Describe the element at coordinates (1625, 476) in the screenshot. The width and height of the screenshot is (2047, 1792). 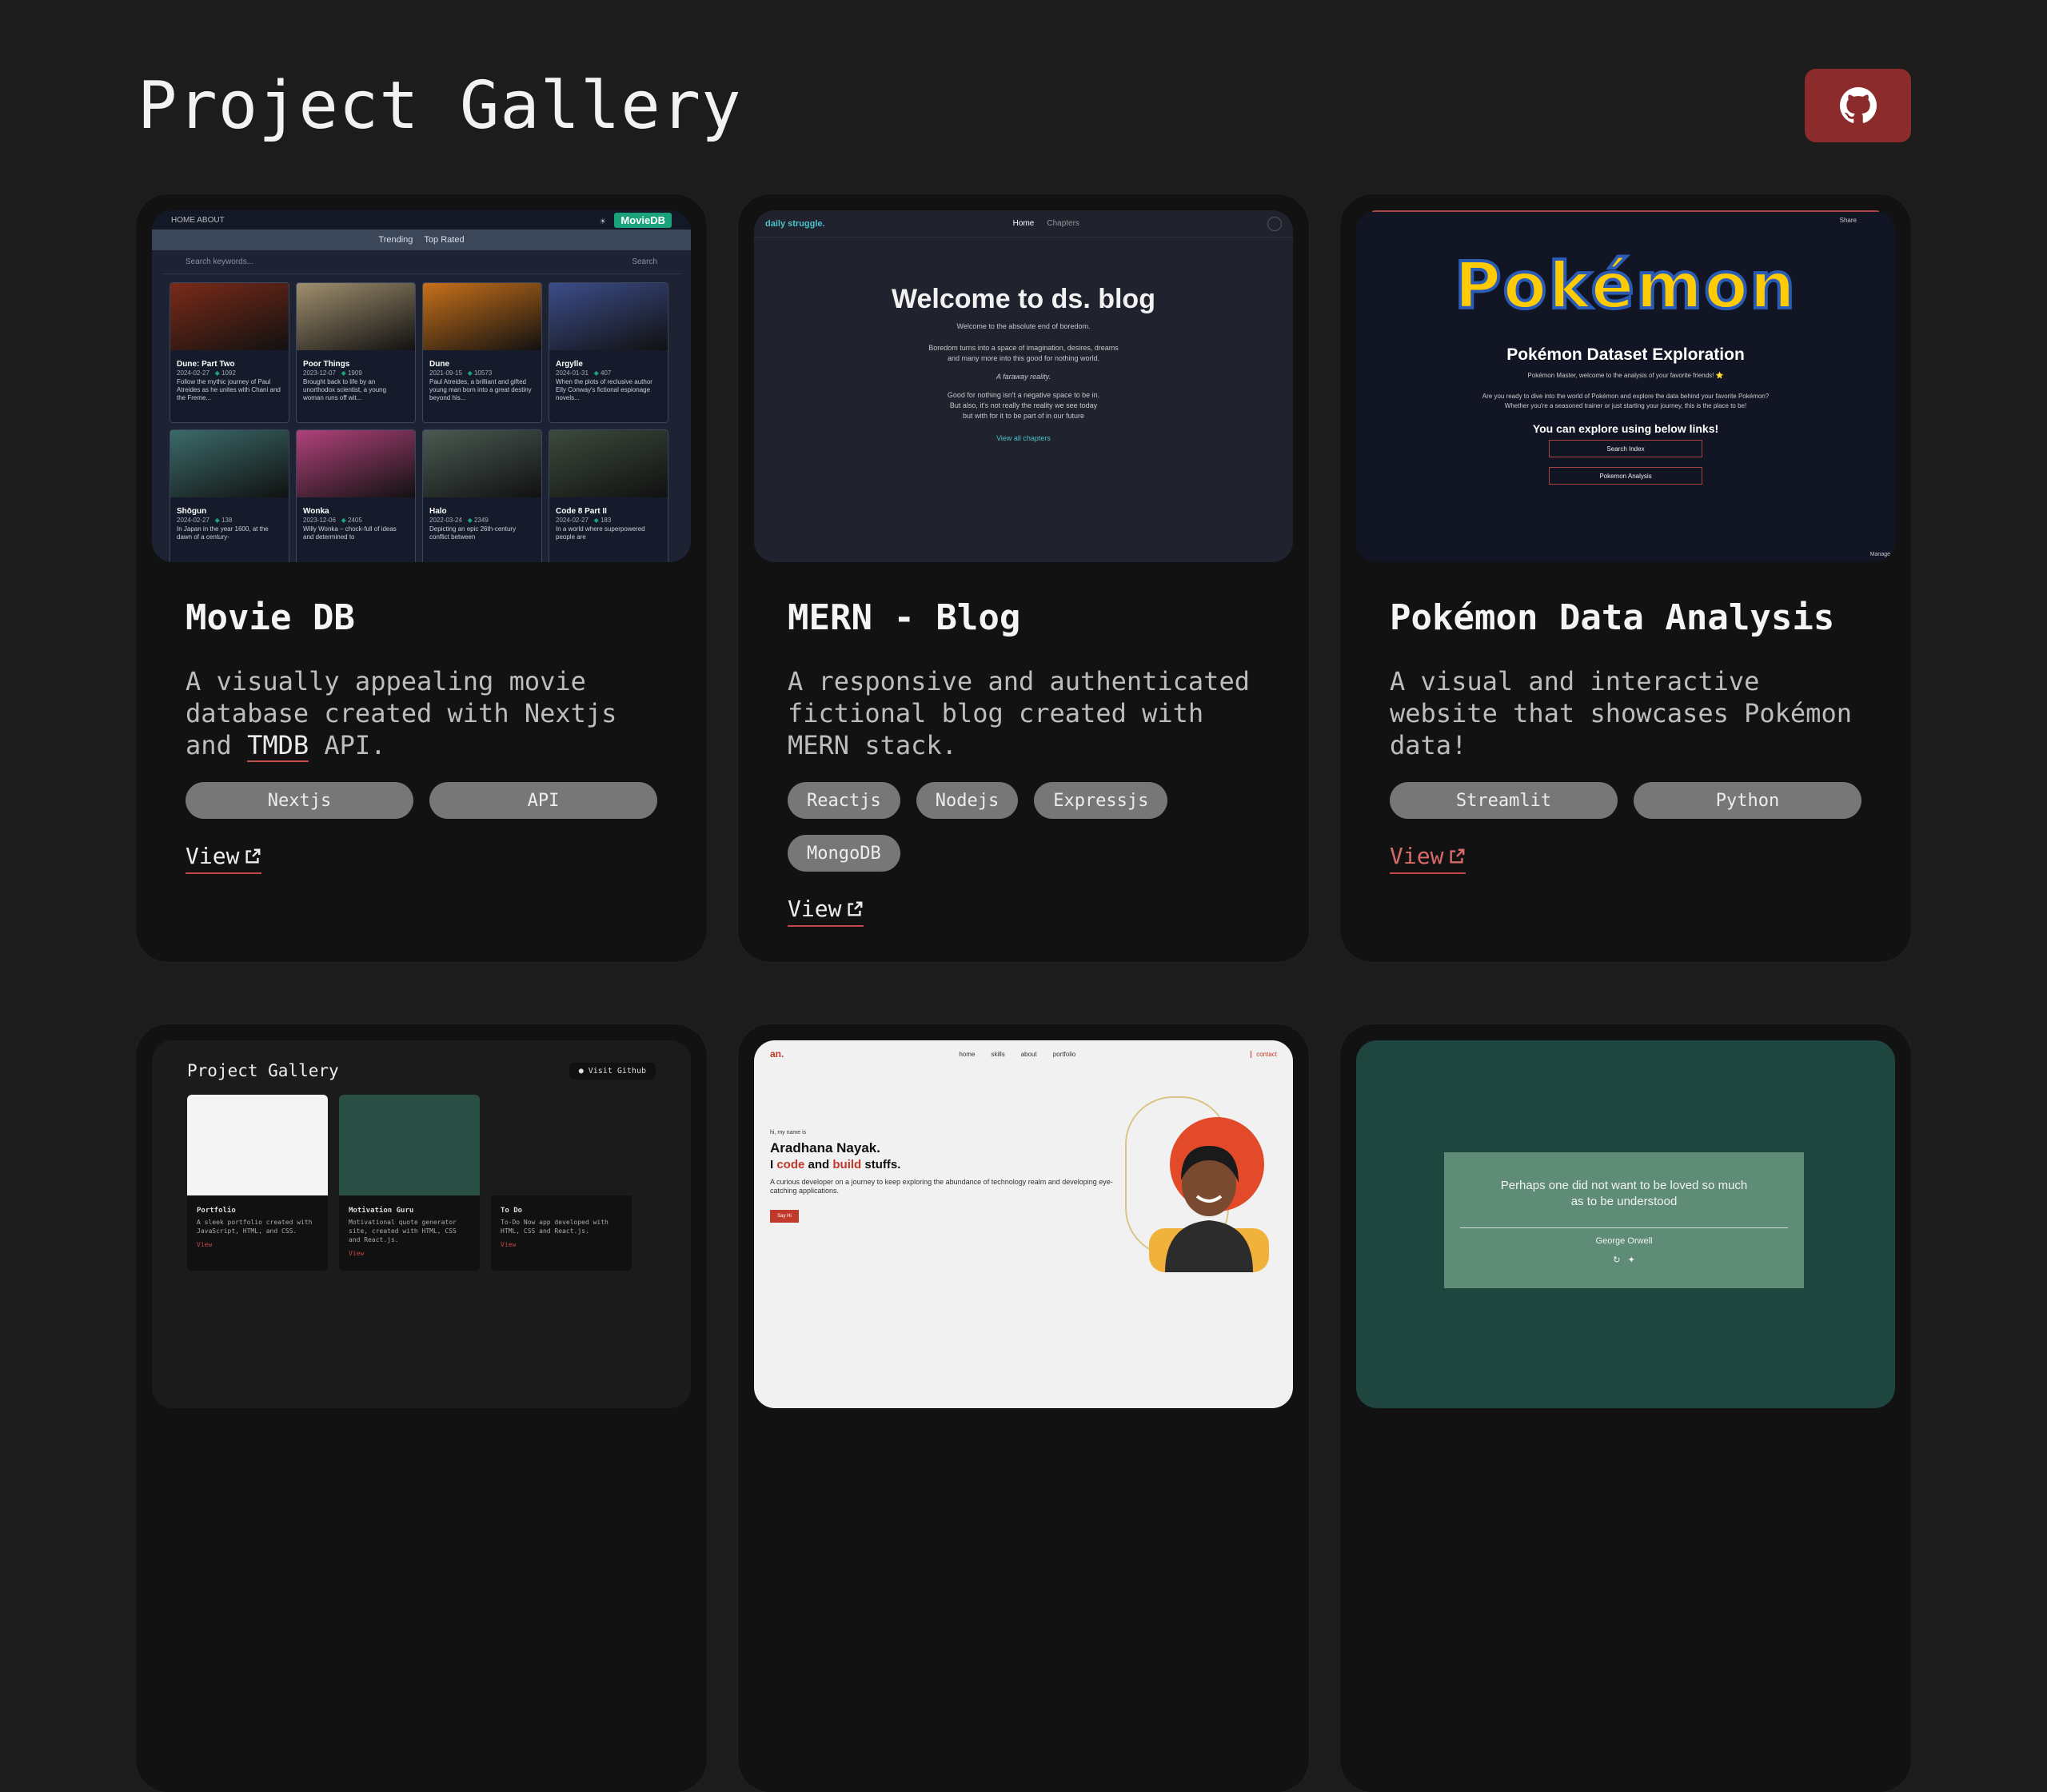
I see `preview-pokemon-analysis-button: Pokemon Analysis` at that location.